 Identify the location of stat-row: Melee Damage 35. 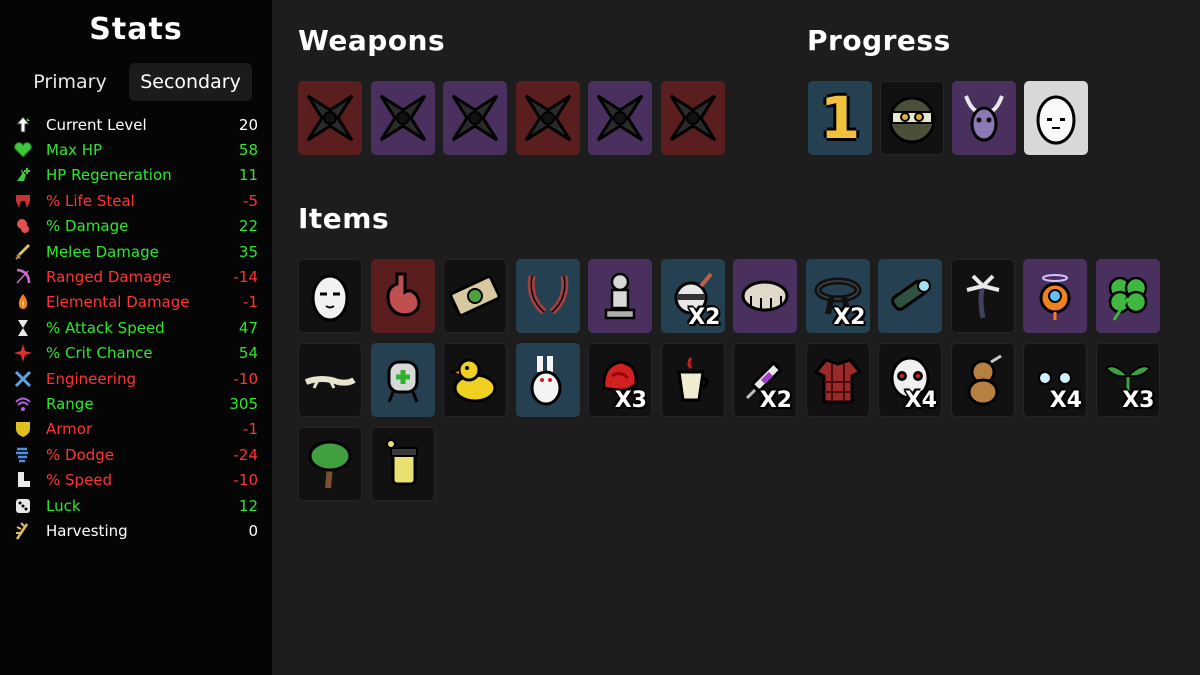
(136, 251).